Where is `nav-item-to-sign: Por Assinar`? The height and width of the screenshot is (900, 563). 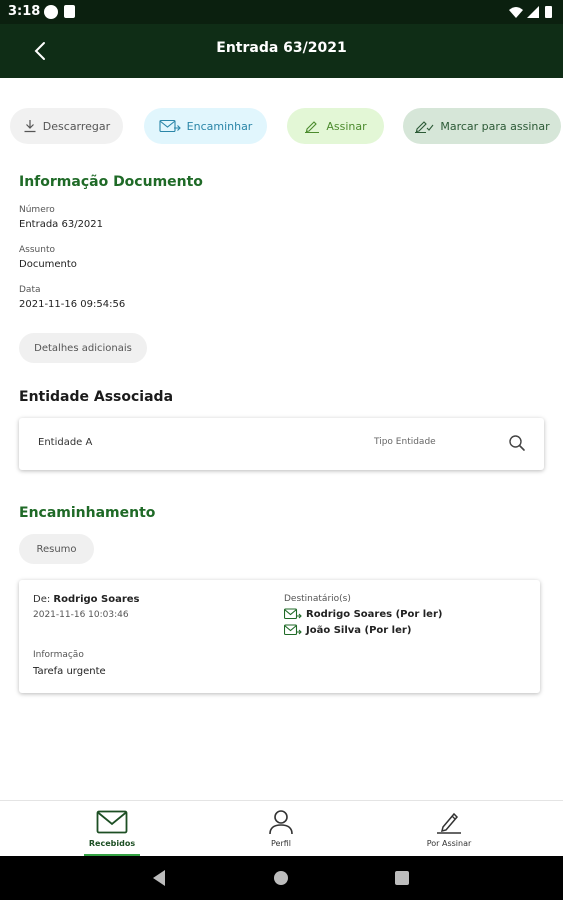 nav-item-to-sign: Por Assinar is located at coordinates (449, 829).